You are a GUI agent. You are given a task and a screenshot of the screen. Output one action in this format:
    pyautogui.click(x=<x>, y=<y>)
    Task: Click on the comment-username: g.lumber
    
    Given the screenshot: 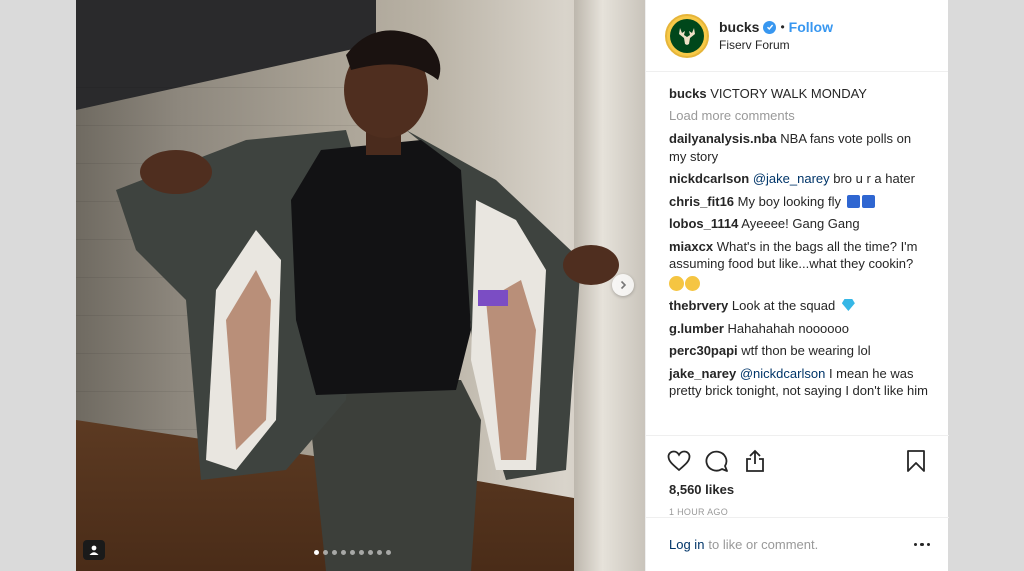 What is the action you would take?
    pyautogui.click(x=696, y=328)
    